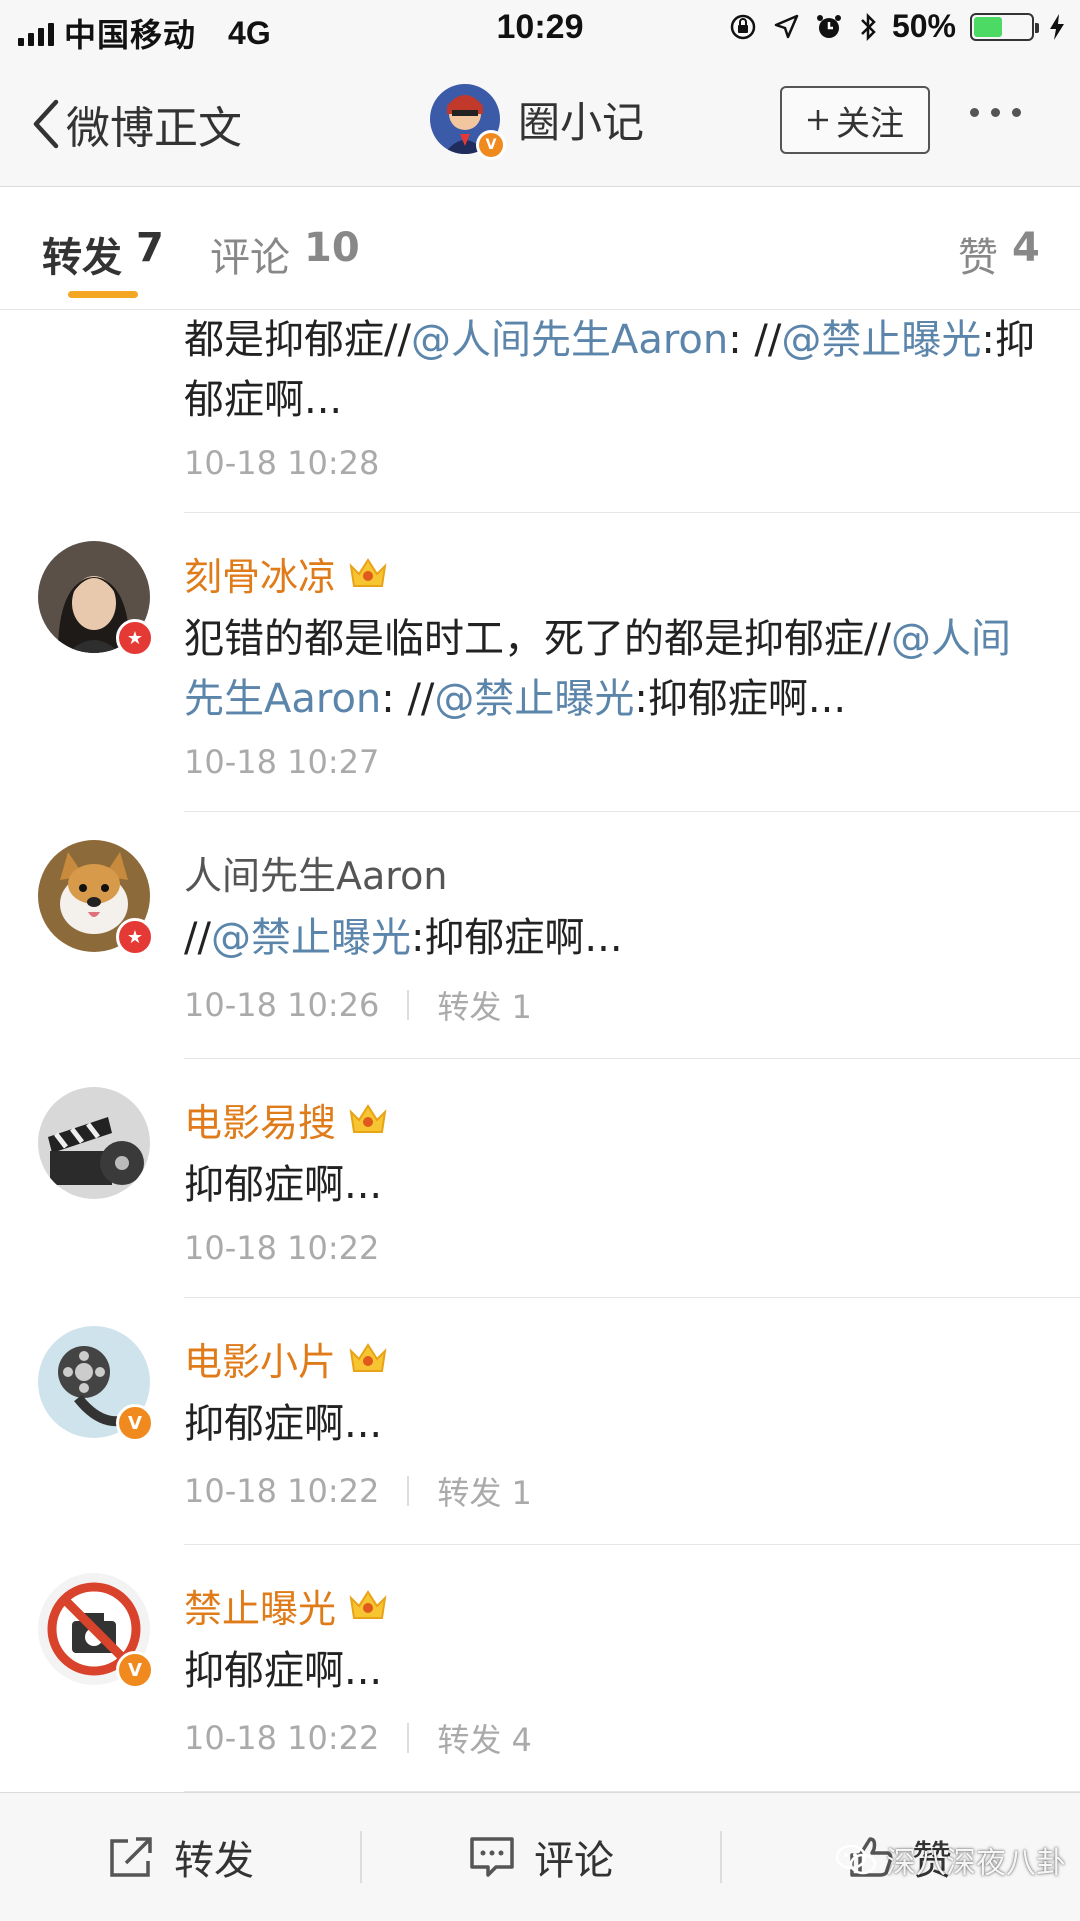  What do you see at coordinates (1057, 26) in the screenshot?
I see `charging-icon` at bounding box center [1057, 26].